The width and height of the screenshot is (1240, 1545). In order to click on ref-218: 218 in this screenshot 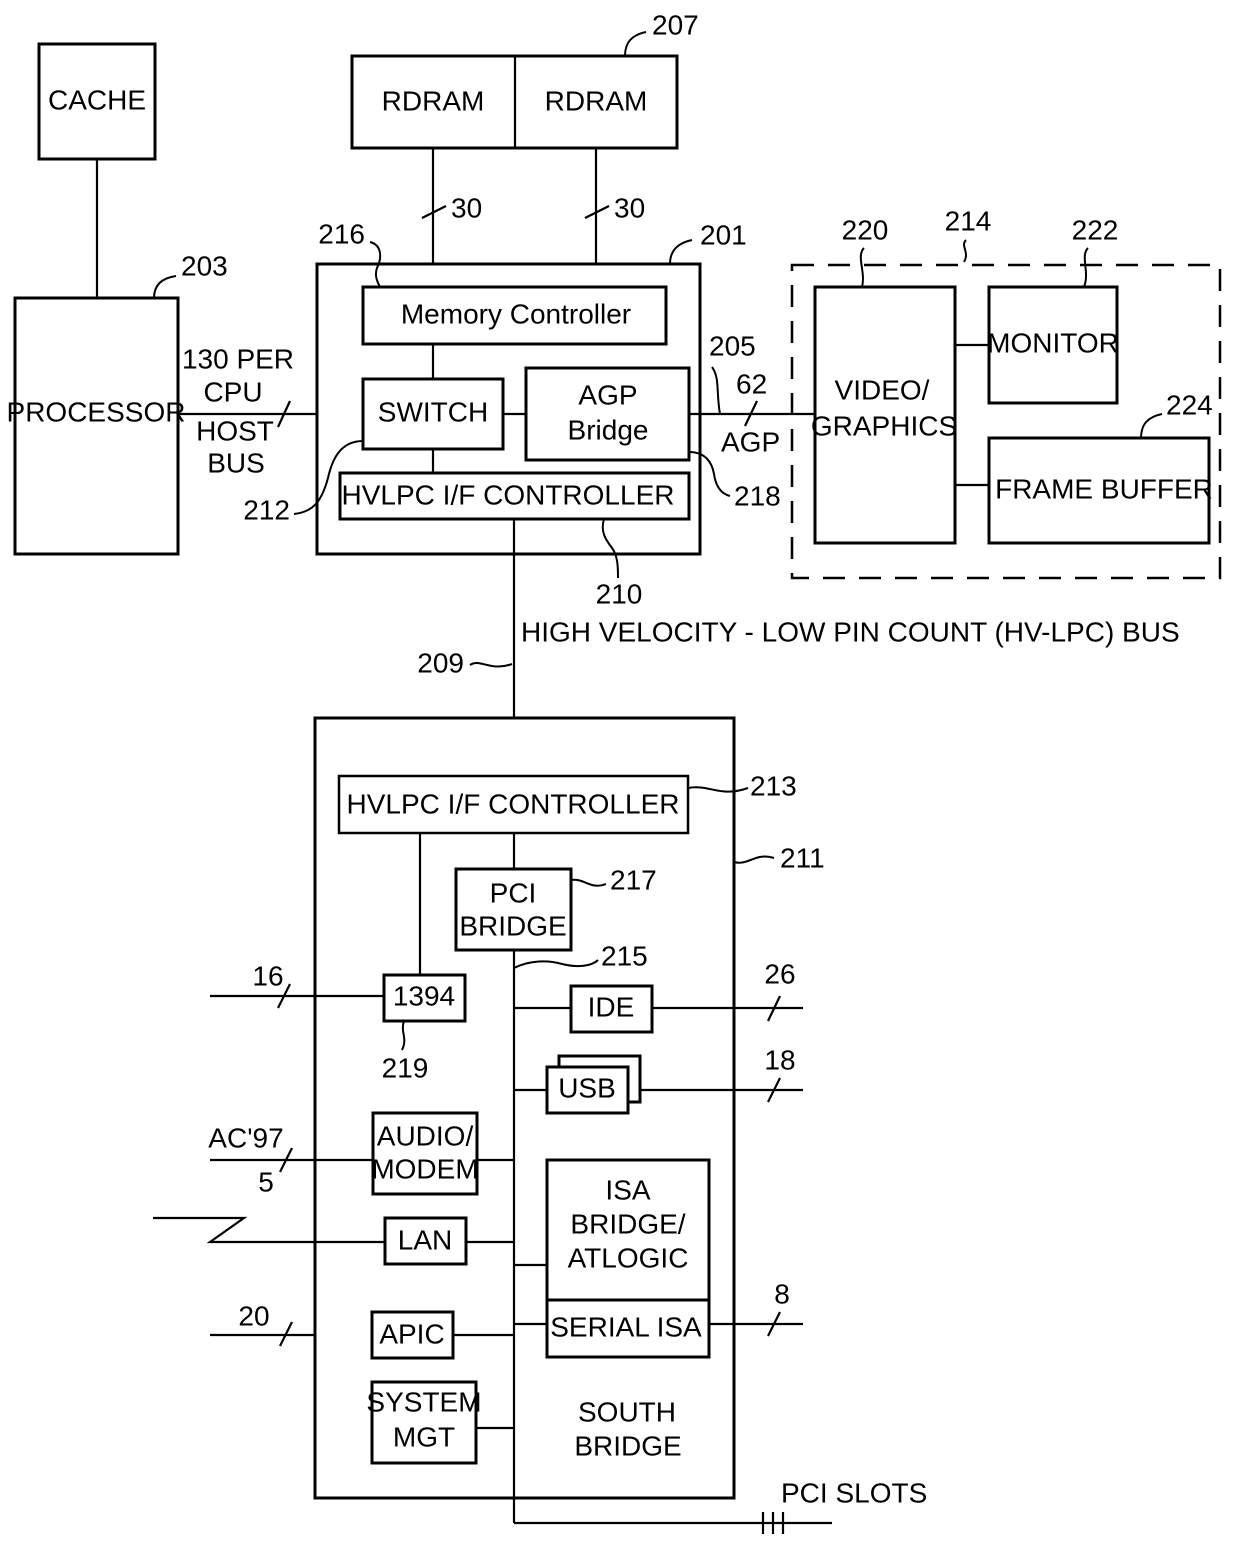, I will do `click(757, 495)`.